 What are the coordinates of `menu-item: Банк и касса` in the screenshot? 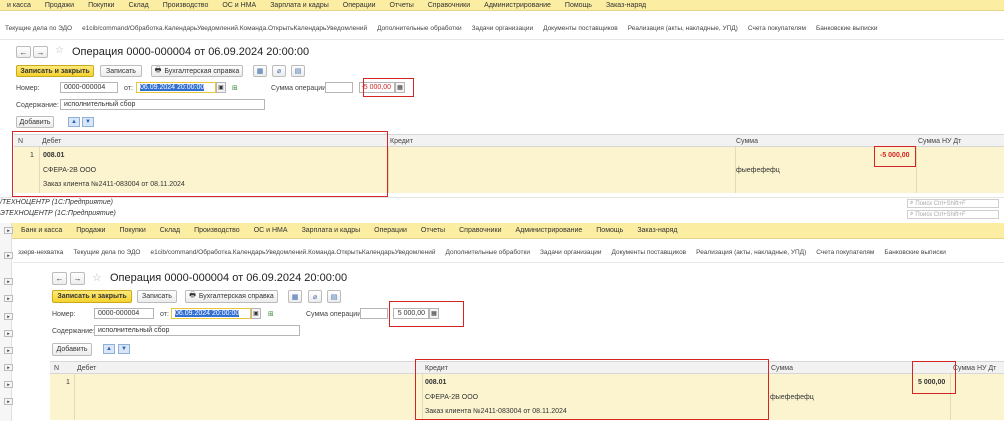 It's located at (41, 230).